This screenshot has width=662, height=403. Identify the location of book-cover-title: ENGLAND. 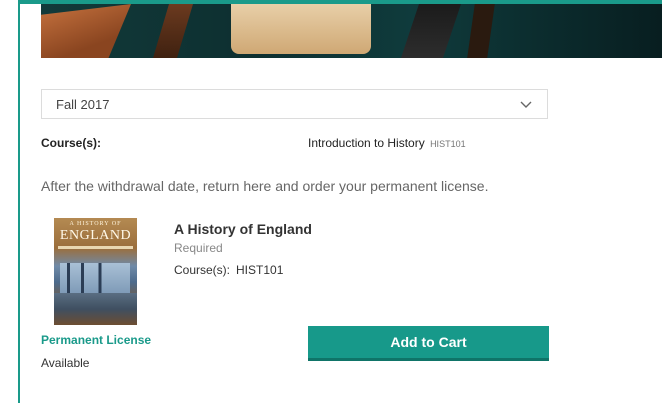
(95, 235).